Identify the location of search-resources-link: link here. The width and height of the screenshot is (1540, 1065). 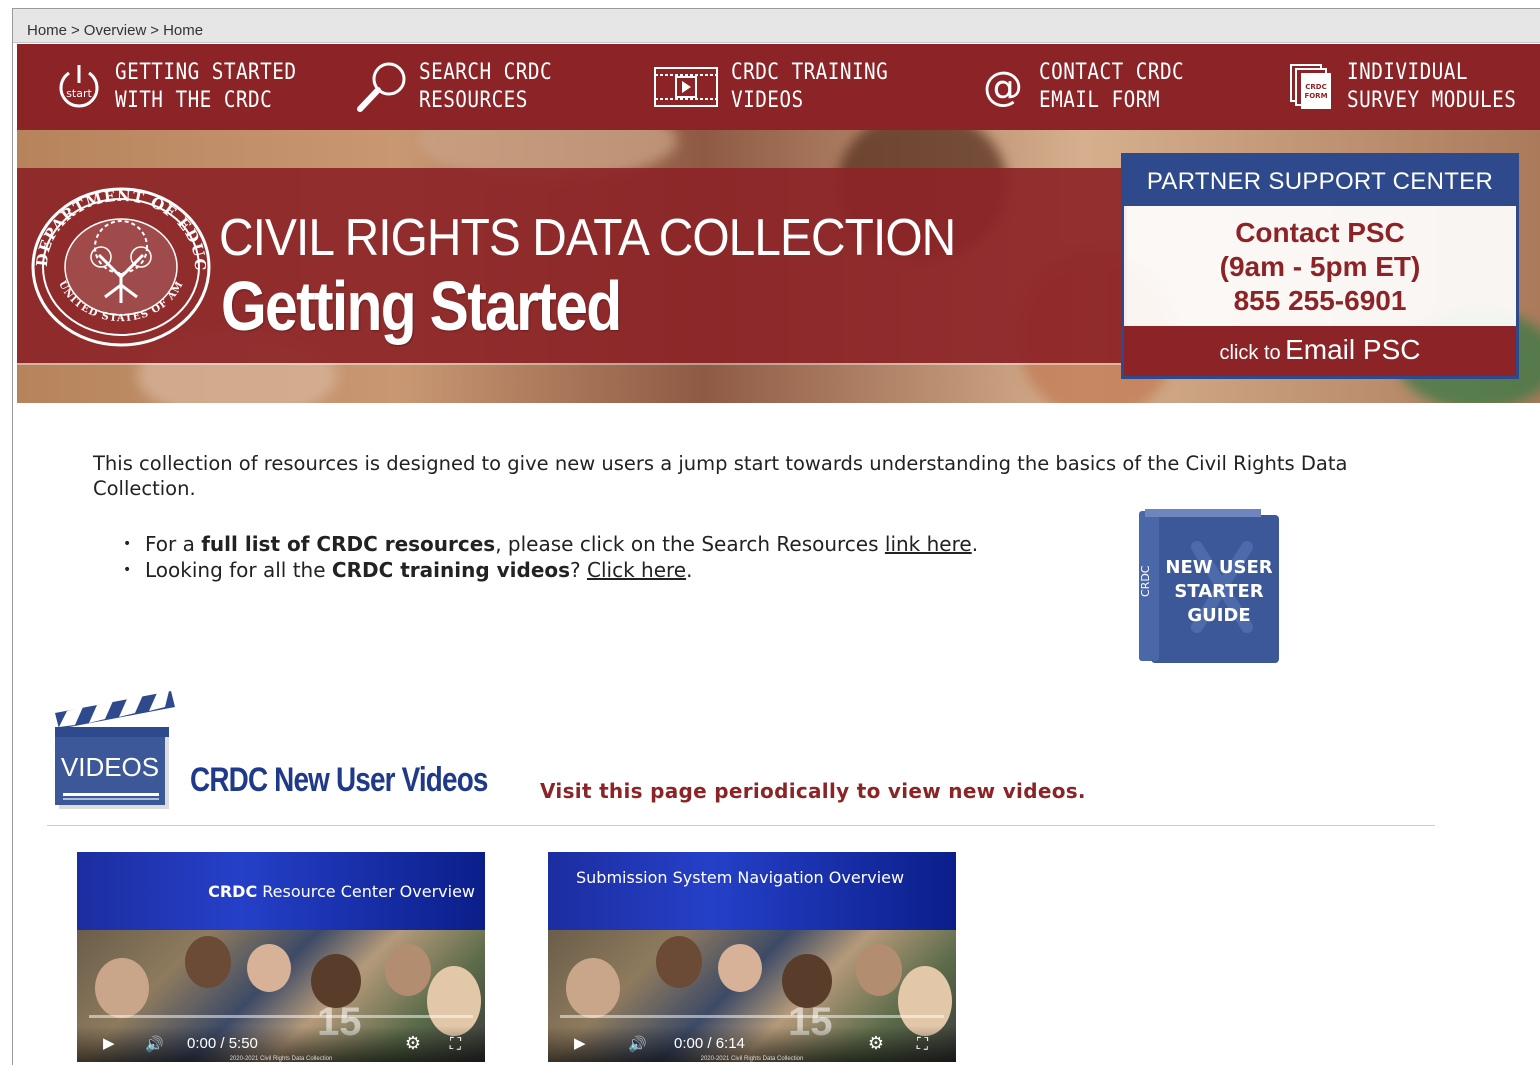
(928, 544).